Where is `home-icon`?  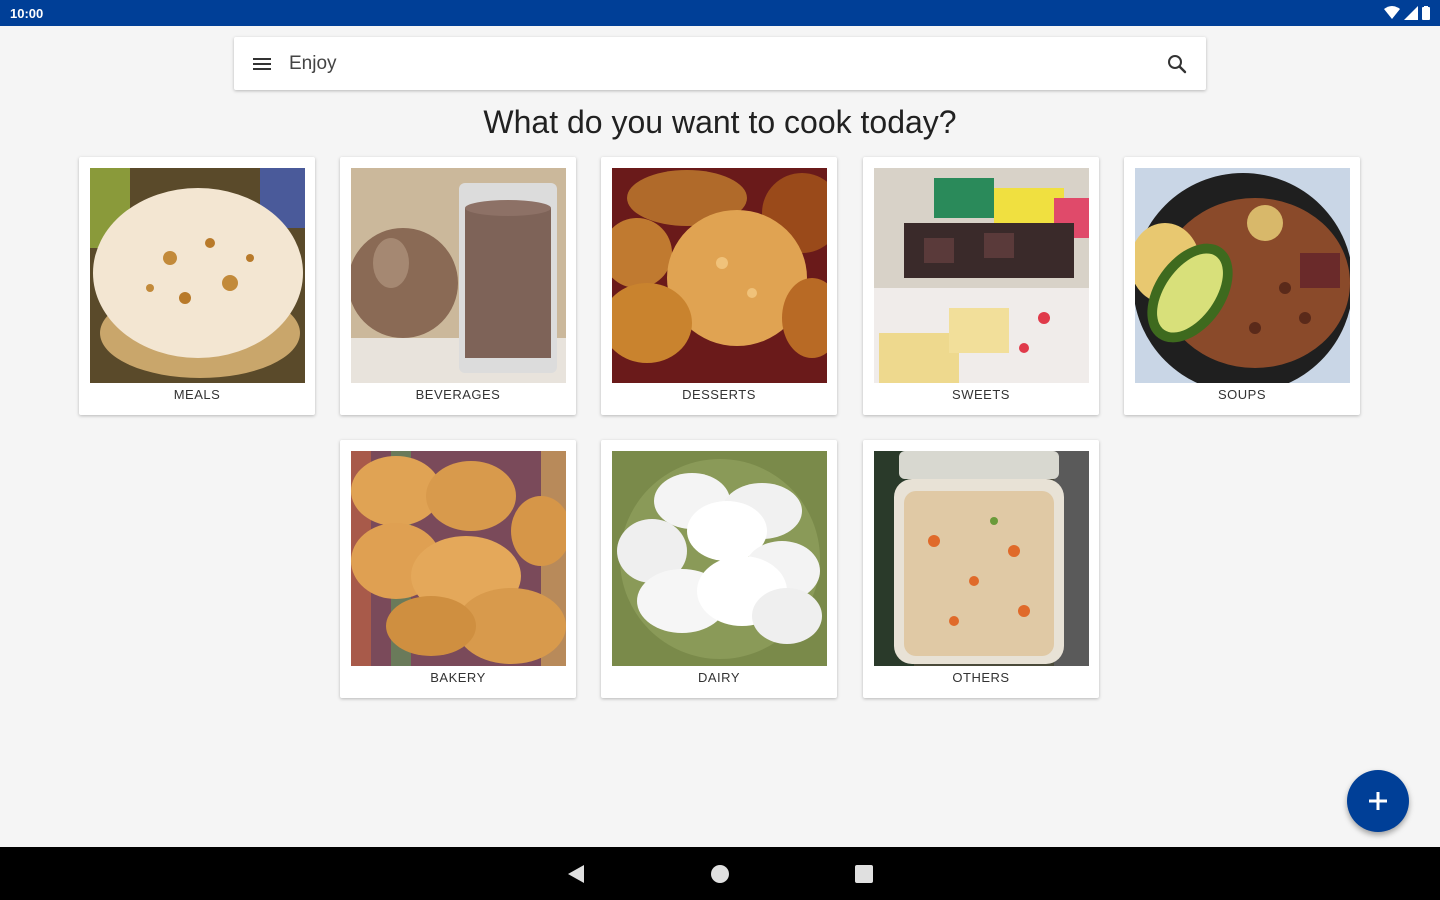
home-icon is located at coordinates (720, 874).